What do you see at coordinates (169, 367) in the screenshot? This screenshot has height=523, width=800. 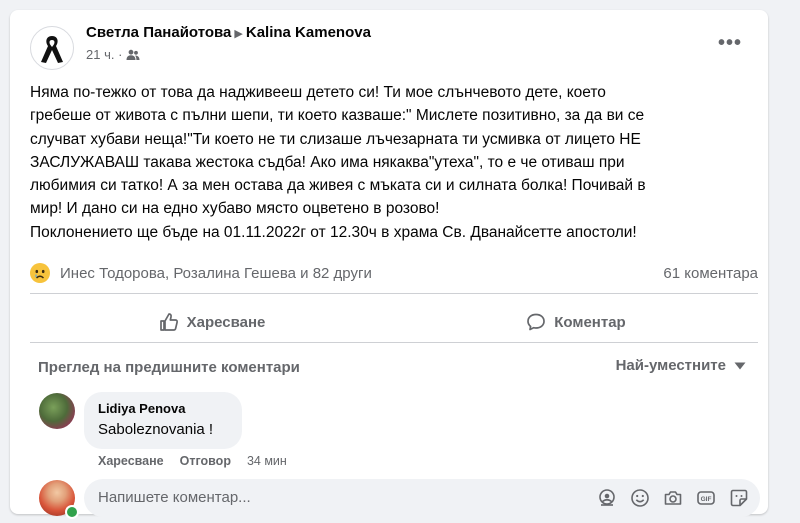 I see `view-previous-comments-link: Преглед на предишните коментари` at bounding box center [169, 367].